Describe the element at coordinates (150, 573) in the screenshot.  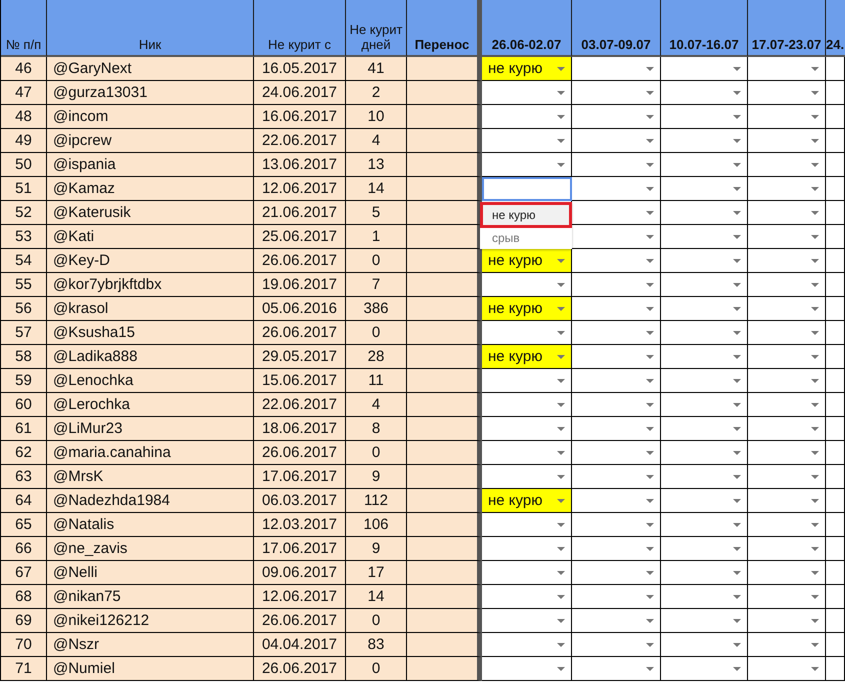
I see `table-cell: @Nelli` at that location.